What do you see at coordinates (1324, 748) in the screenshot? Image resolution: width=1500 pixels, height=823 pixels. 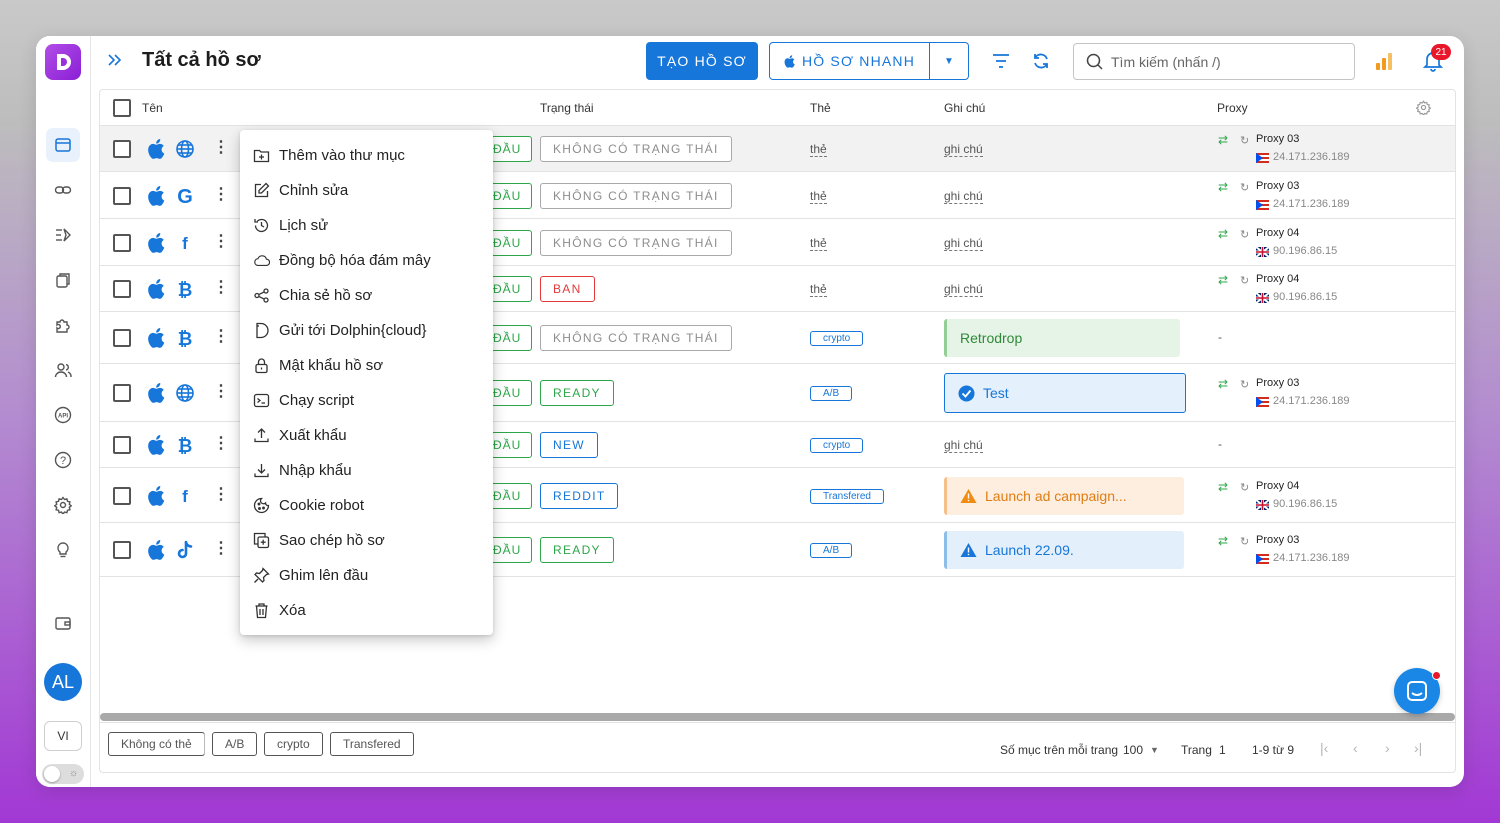 I see `first-page-icon: |‹` at bounding box center [1324, 748].